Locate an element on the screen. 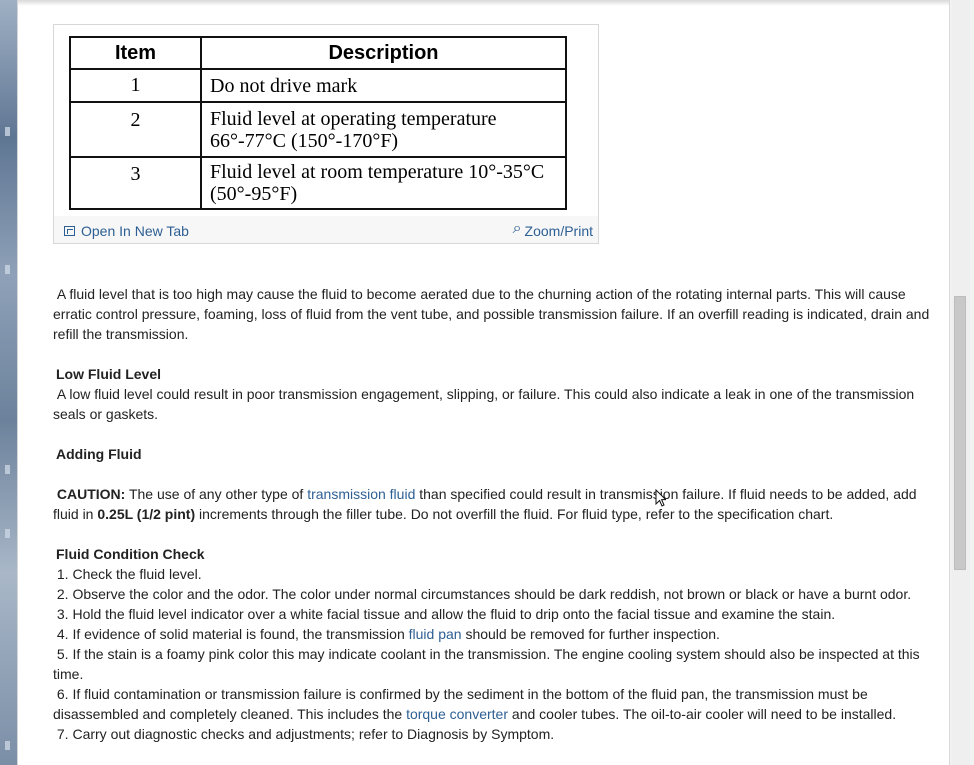 The height and width of the screenshot is (765, 974). torque-converter-link: torque converter is located at coordinates (457, 714).